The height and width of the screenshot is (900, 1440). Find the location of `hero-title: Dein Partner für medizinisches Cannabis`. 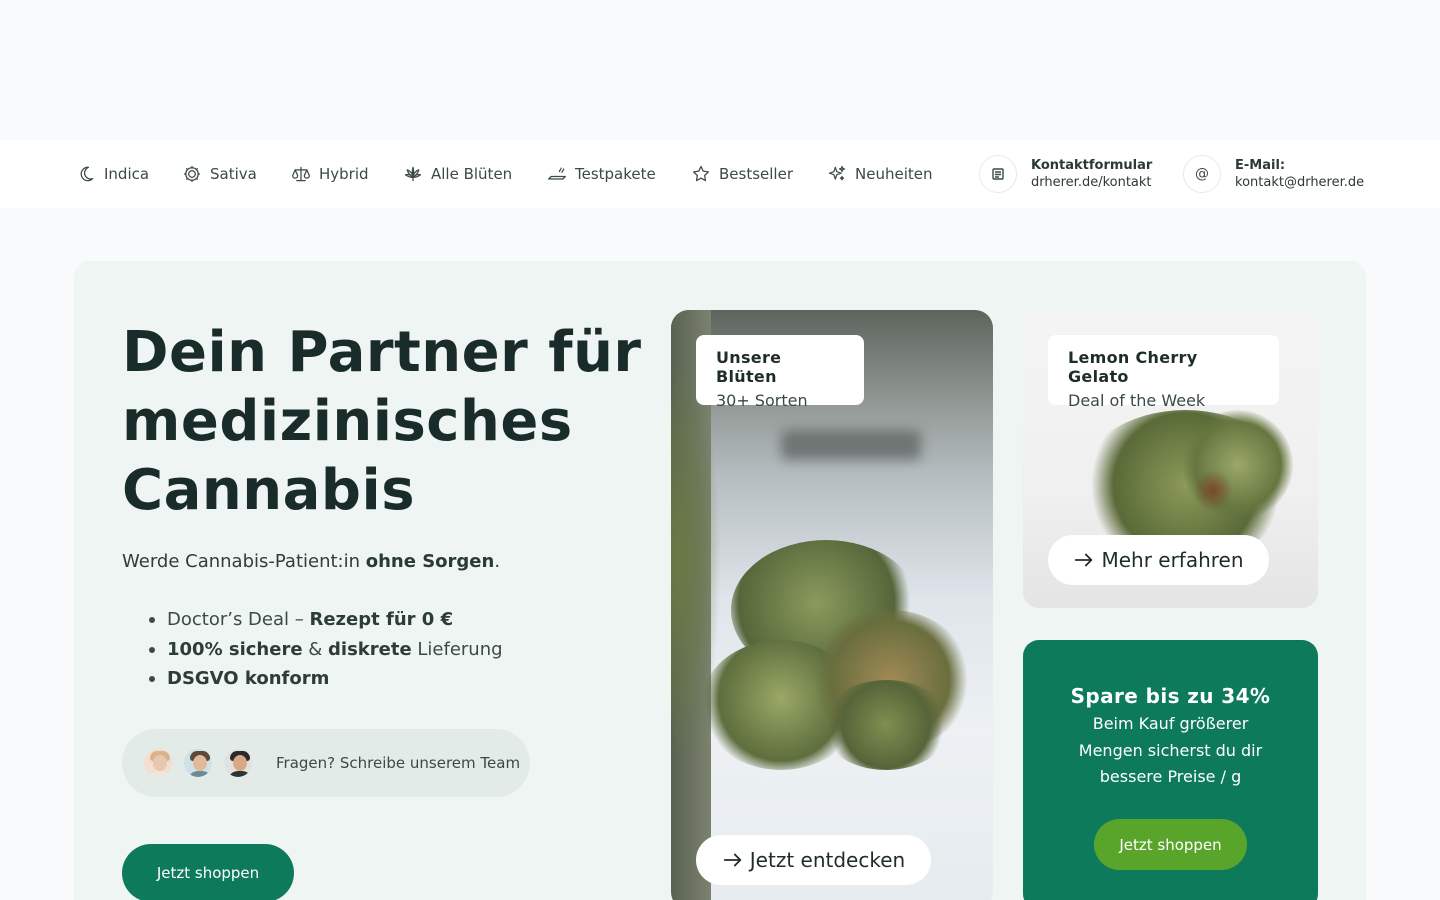

hero-title: Dein Partner für medizinisches Cannabis is located at coordinates (382, 421).